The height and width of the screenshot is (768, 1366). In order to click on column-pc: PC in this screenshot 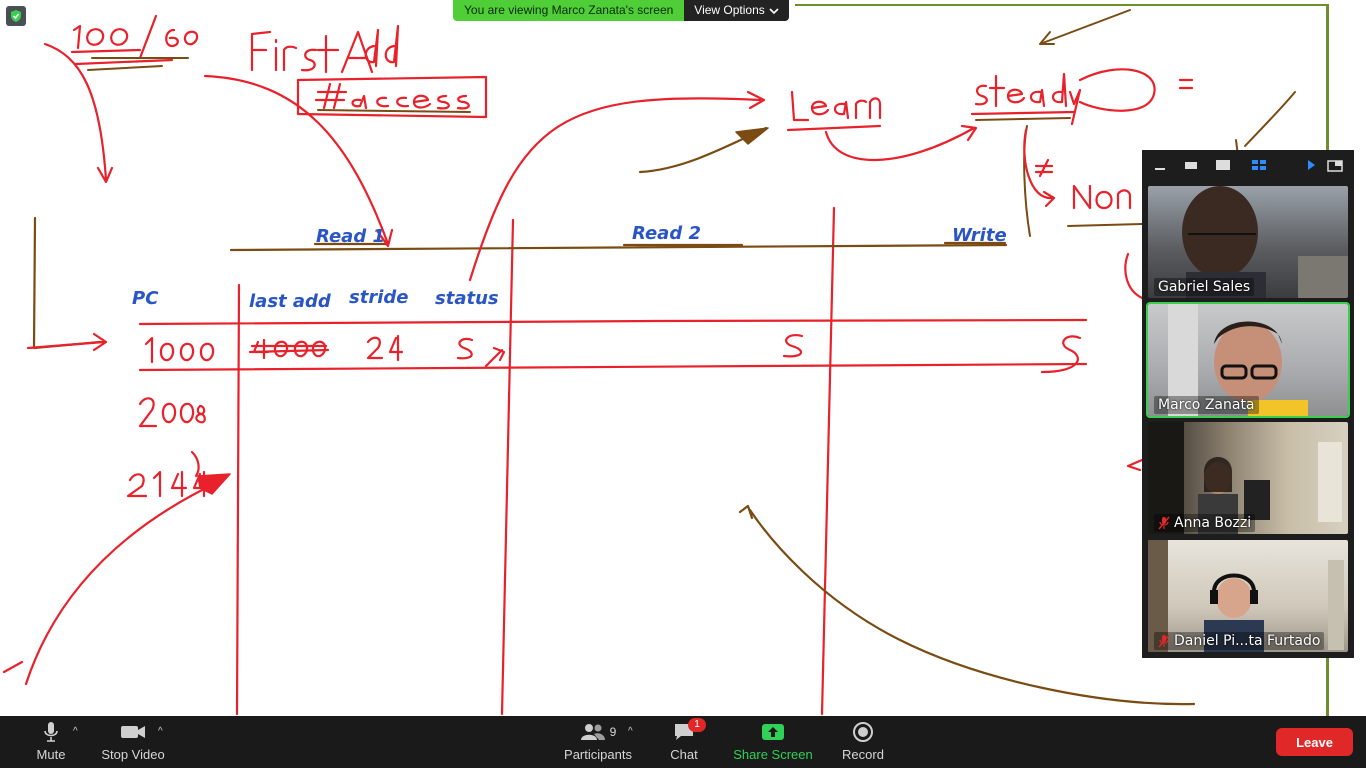, I will do `click(145, 298)`.